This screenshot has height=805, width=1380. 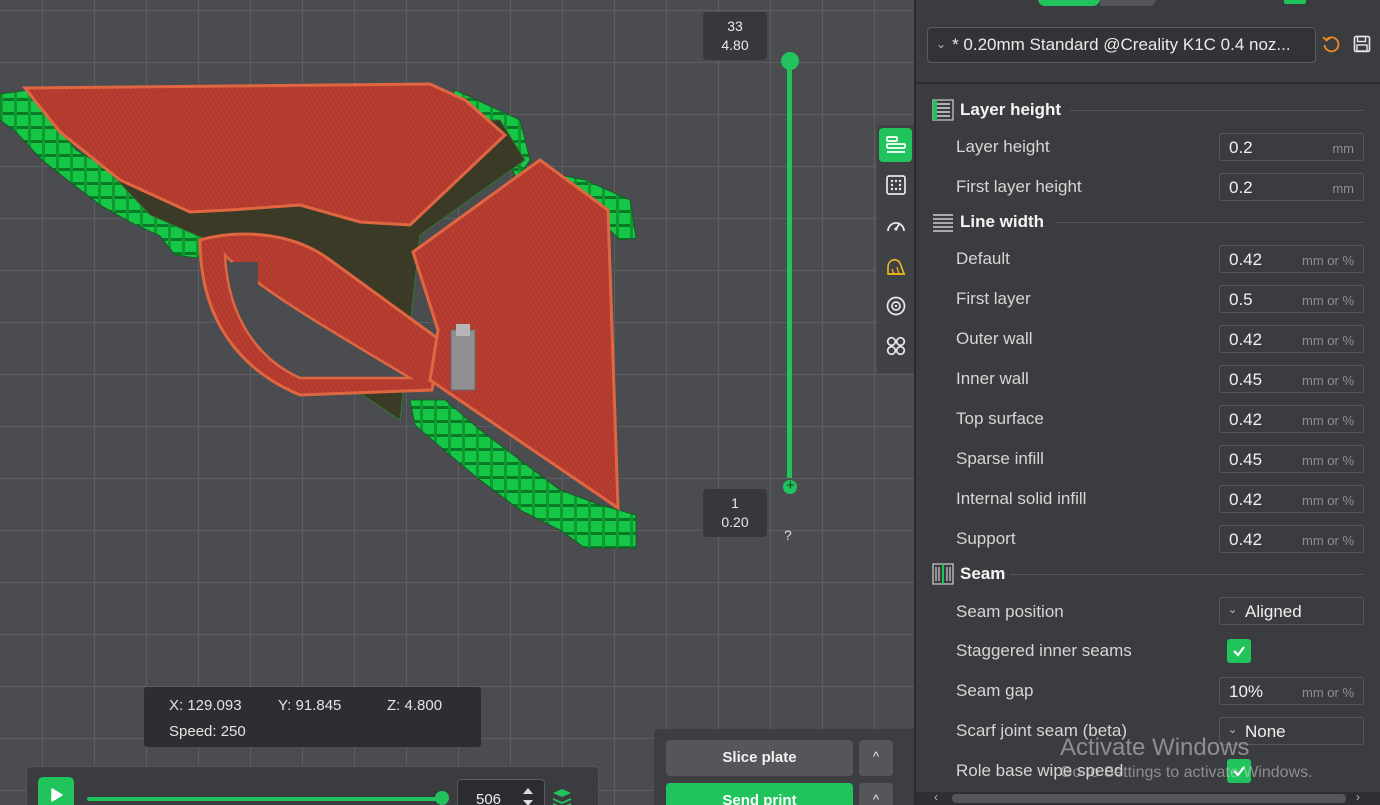 I want to click on setting-label: Internal solid infill, so click(x=1021, y=498).